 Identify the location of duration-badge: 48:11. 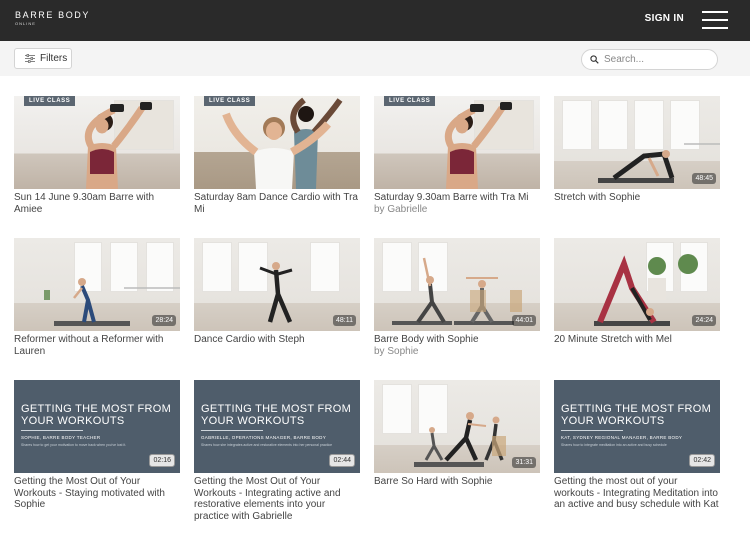
(344, 320).